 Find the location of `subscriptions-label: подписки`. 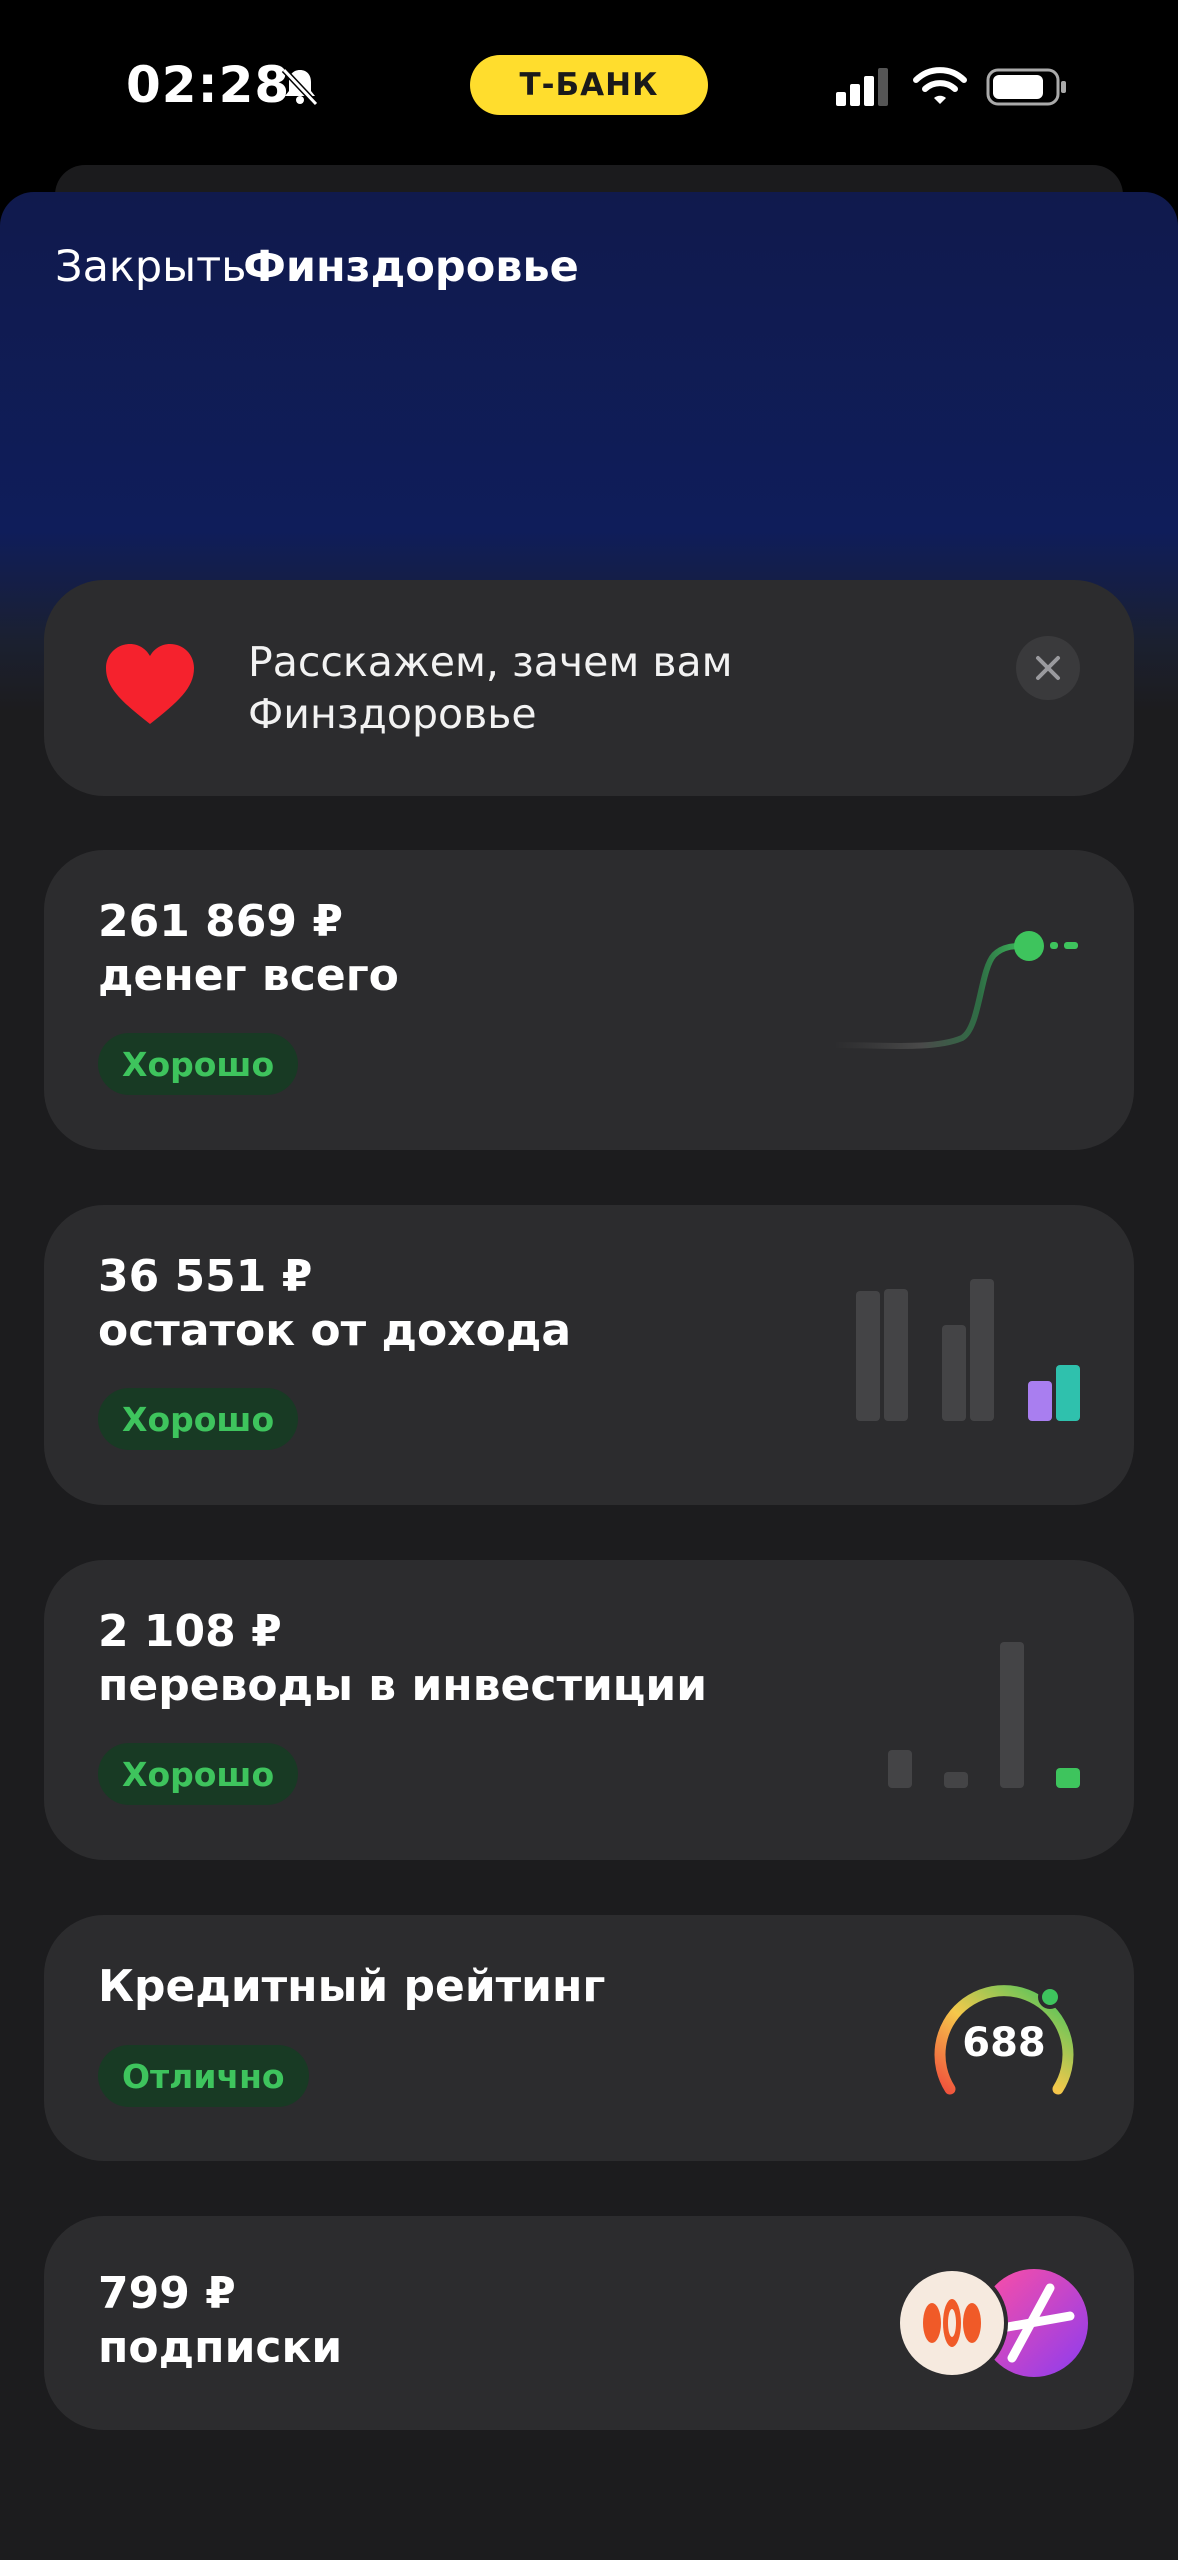

subscriptions-label: подписки is located at coordinates (220, 2347).